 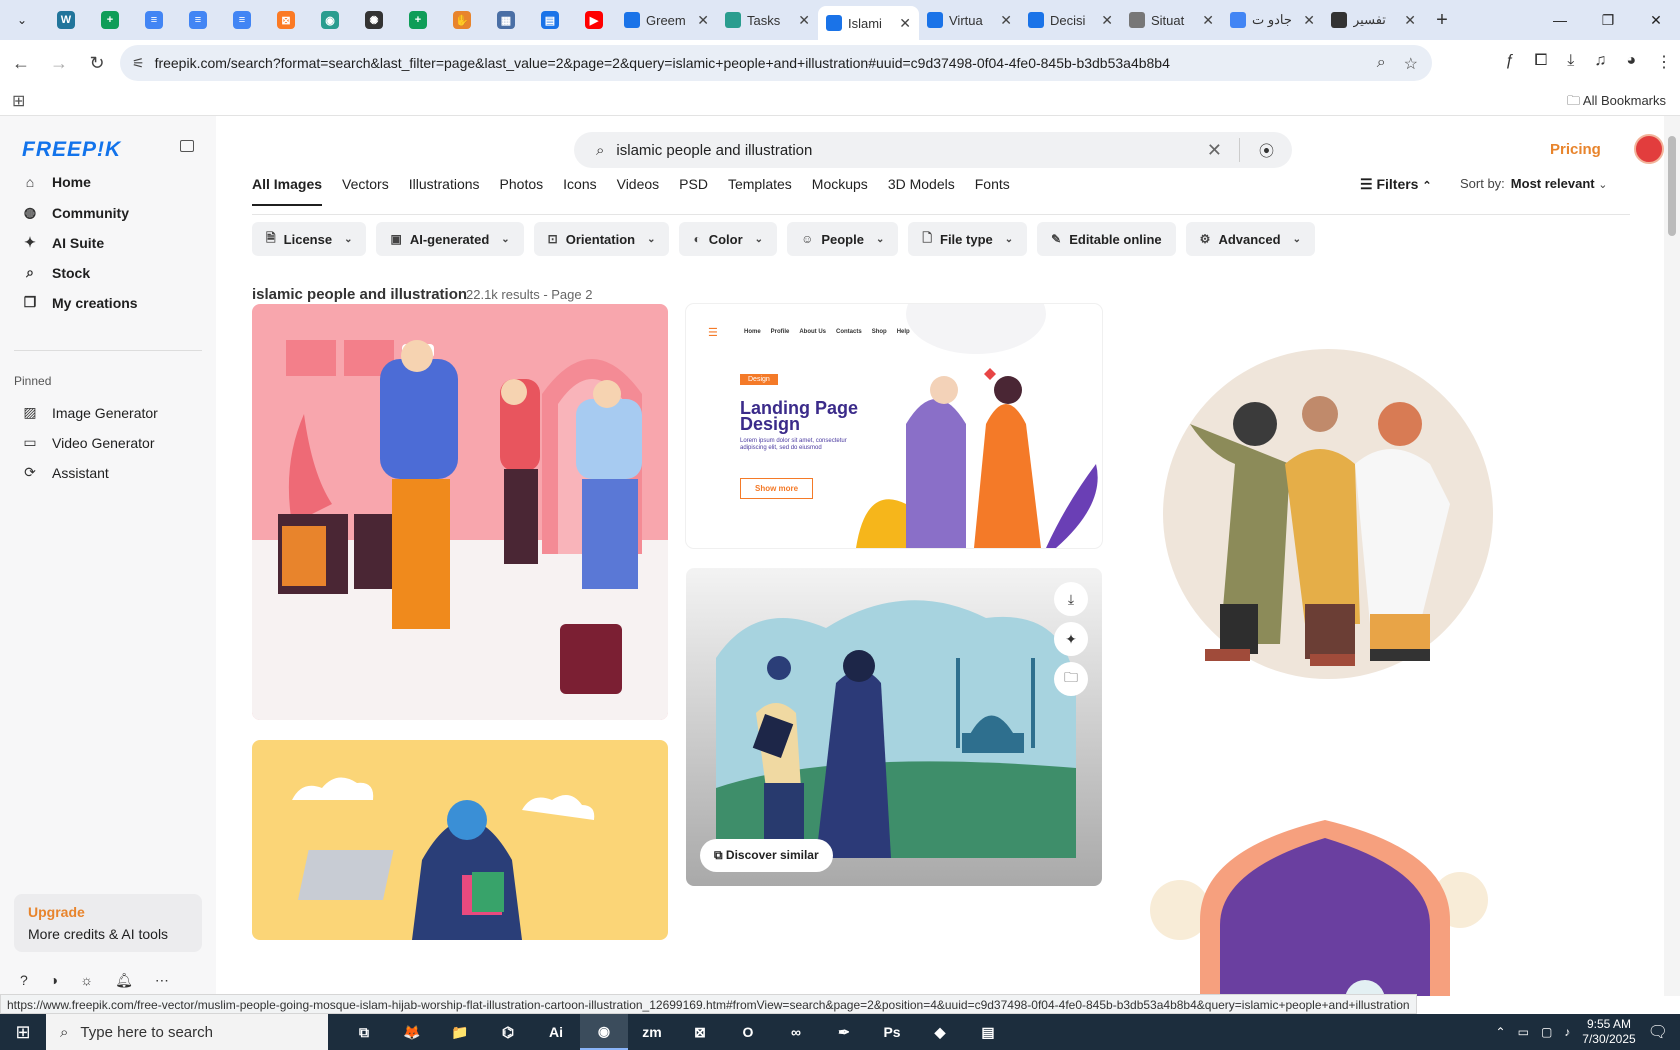 What do you see at coordinates (374, 20) in the screenshot?
I see `browser-tab: ✺` at bounding box center [374, 20].